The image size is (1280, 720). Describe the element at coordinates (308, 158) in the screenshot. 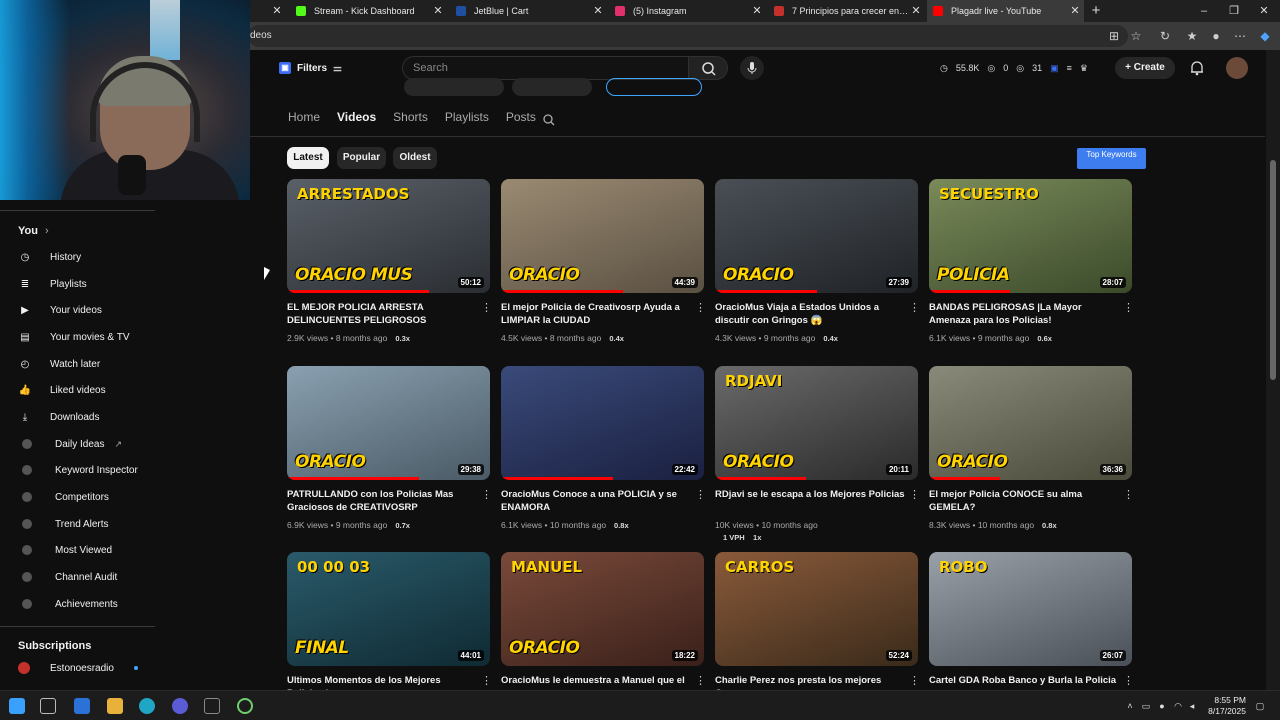

I see `chip-latest: Latest` at that location.